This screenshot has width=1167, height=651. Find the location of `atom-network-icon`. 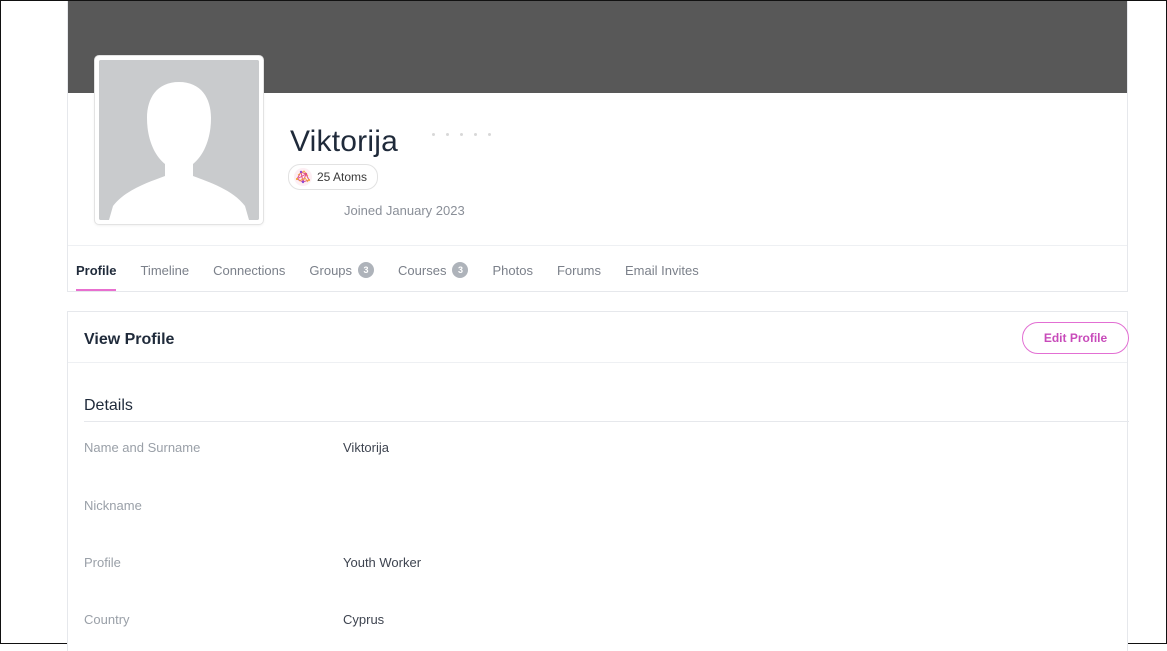

atom-network-icon is located at coordinates (303, 177).